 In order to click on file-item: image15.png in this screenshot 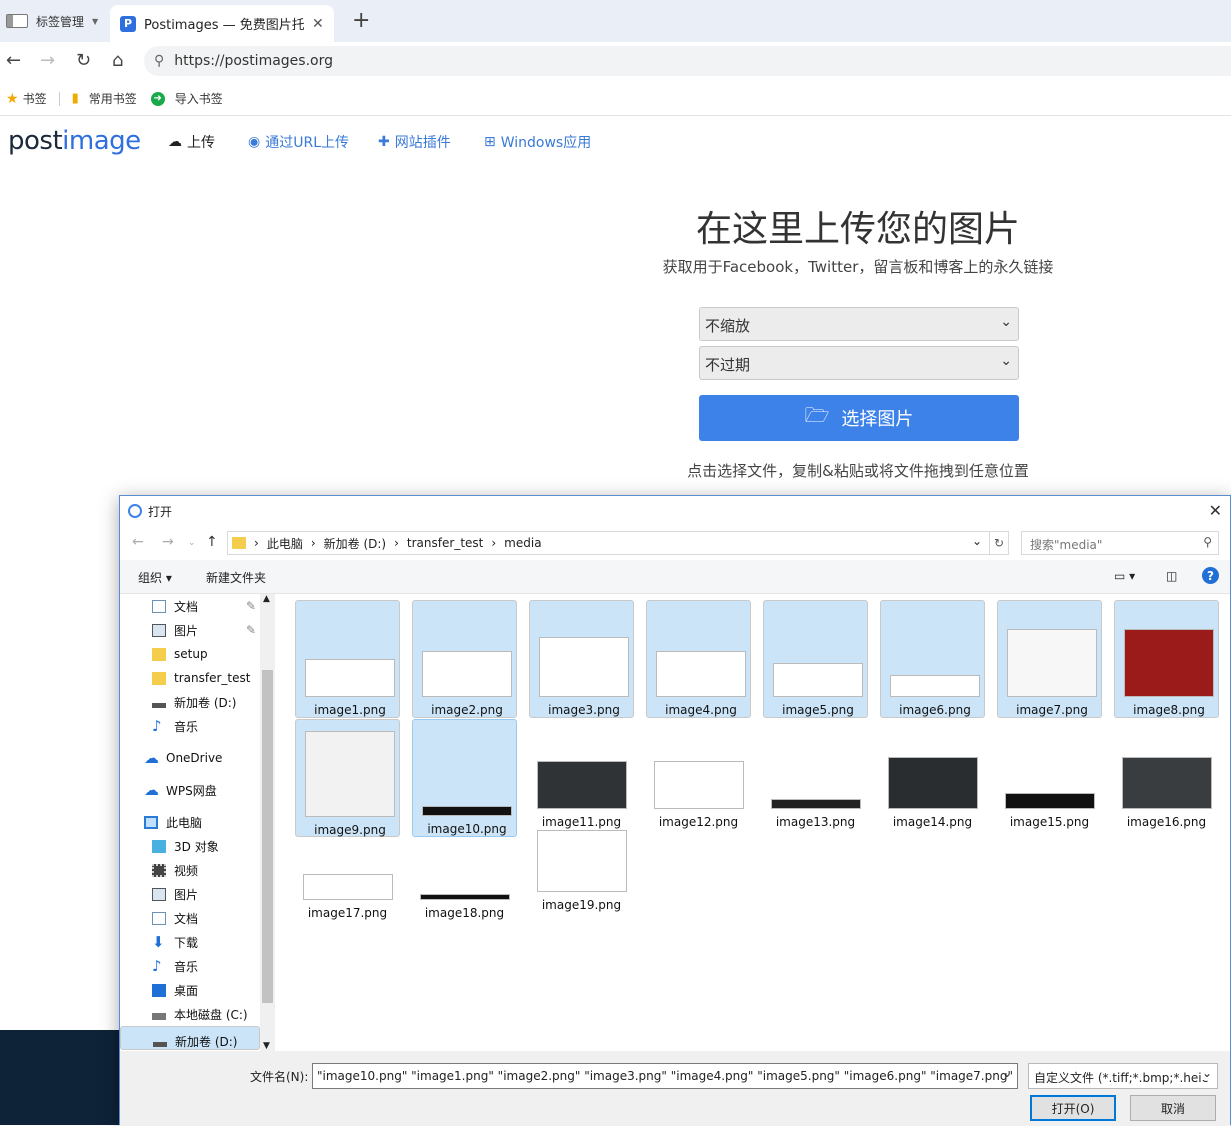, I will do `click(1049, 778)`.